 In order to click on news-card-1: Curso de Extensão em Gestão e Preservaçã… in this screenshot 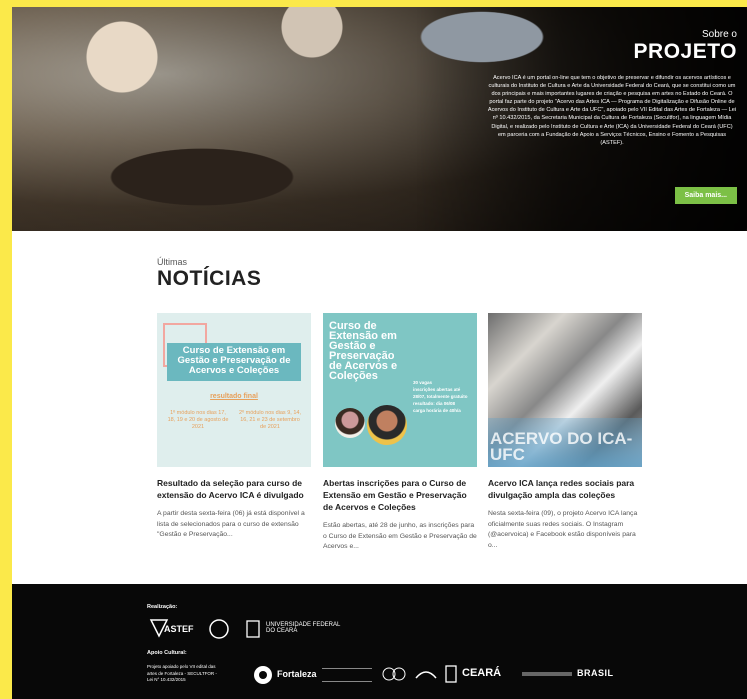, I will do `click(234, 427)`.